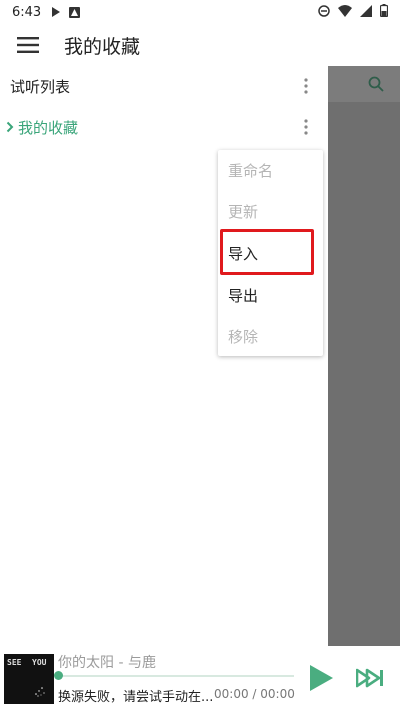 This screenshot has height=710, width=400. What do you see at coordinates (364, 84) in the screenshot?
I see `search-bar-strip` at bounding box center [364, 84].